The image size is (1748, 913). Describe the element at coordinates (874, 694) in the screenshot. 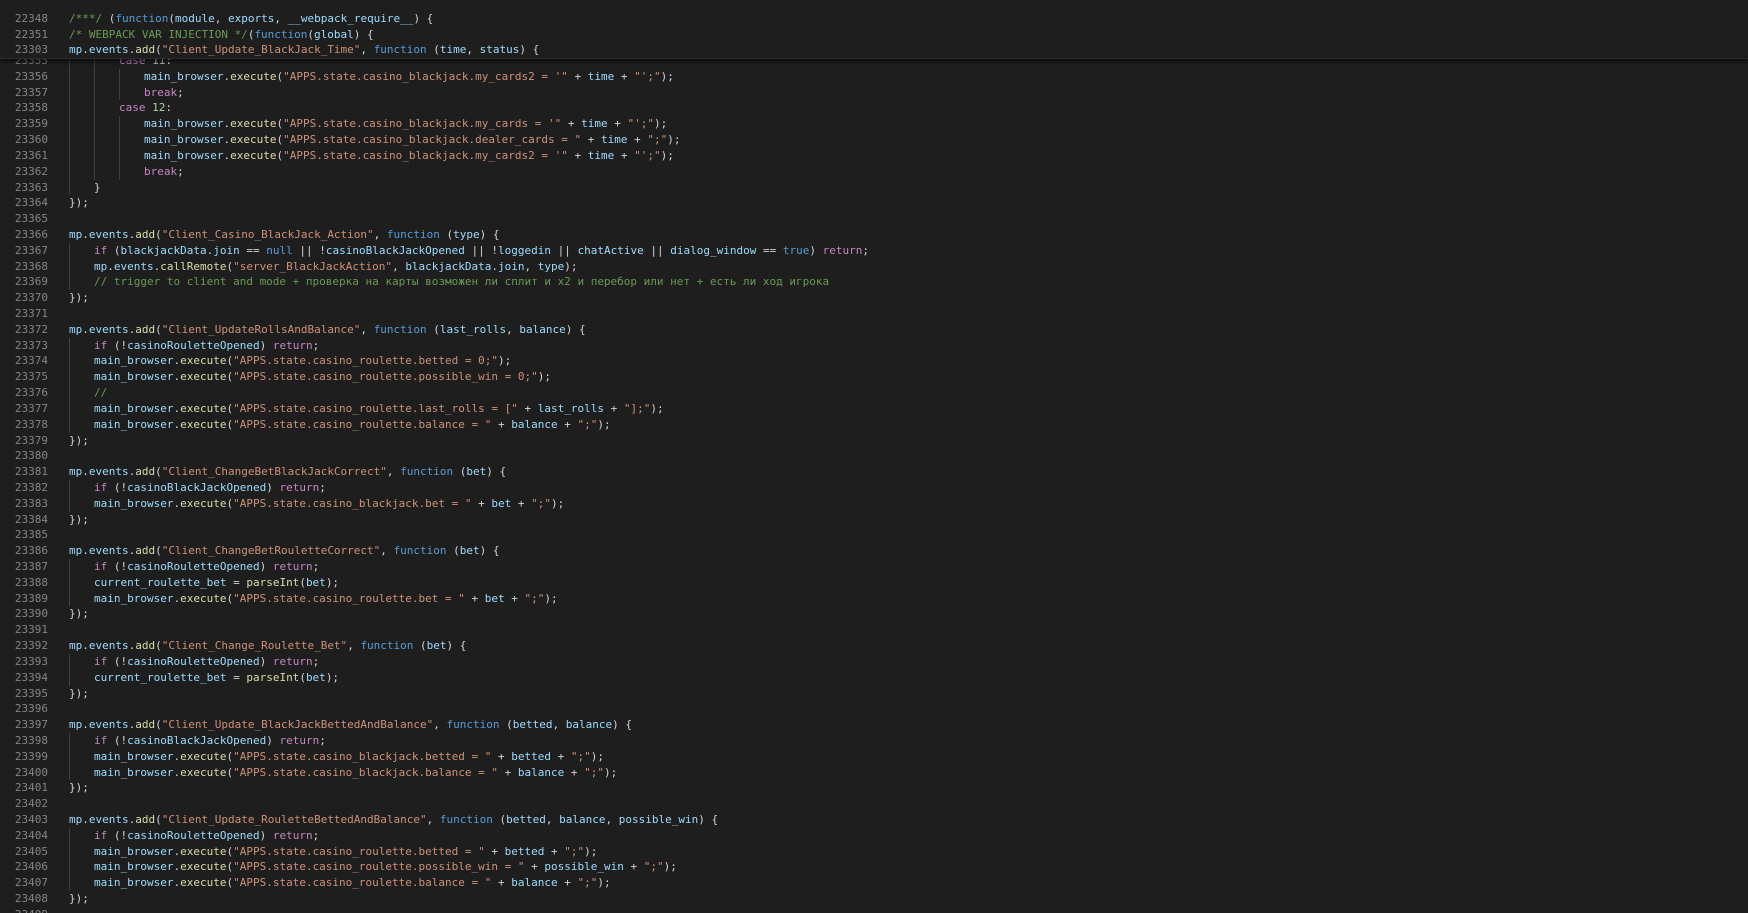

I see `code-line: 23395});` at that location.